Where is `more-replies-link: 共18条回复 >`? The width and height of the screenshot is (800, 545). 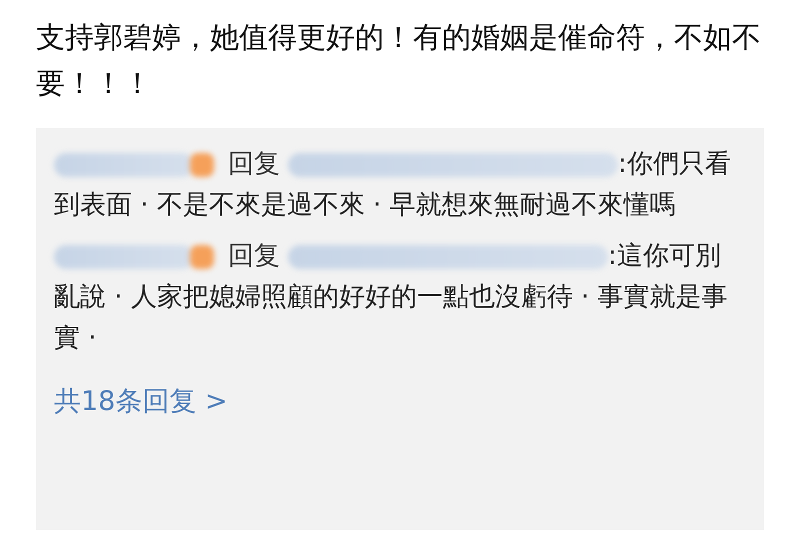
more-replies-link: 共18条回复 > is located at coordinates (141, 401).